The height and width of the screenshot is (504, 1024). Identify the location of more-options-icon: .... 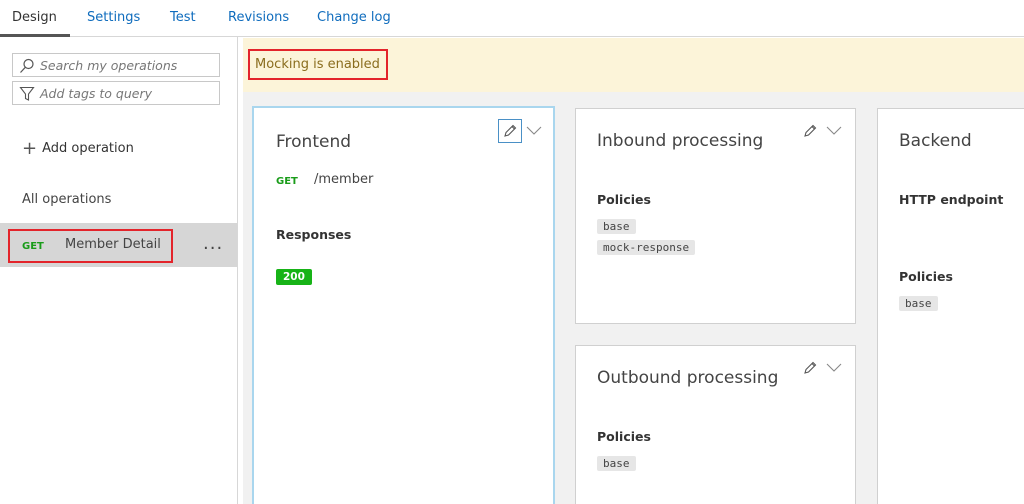
(213, 243).